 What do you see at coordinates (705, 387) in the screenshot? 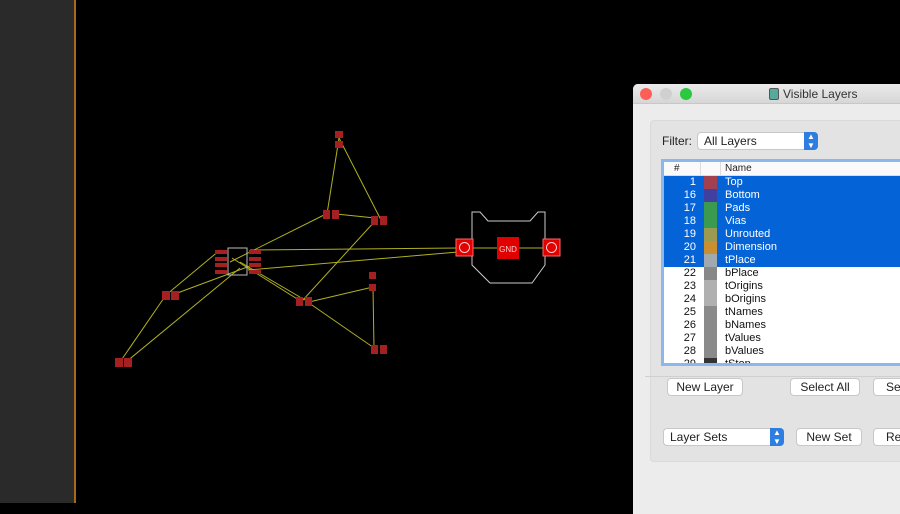
I see `new-layer-button: New Layer` at bounding box center [705, 387].